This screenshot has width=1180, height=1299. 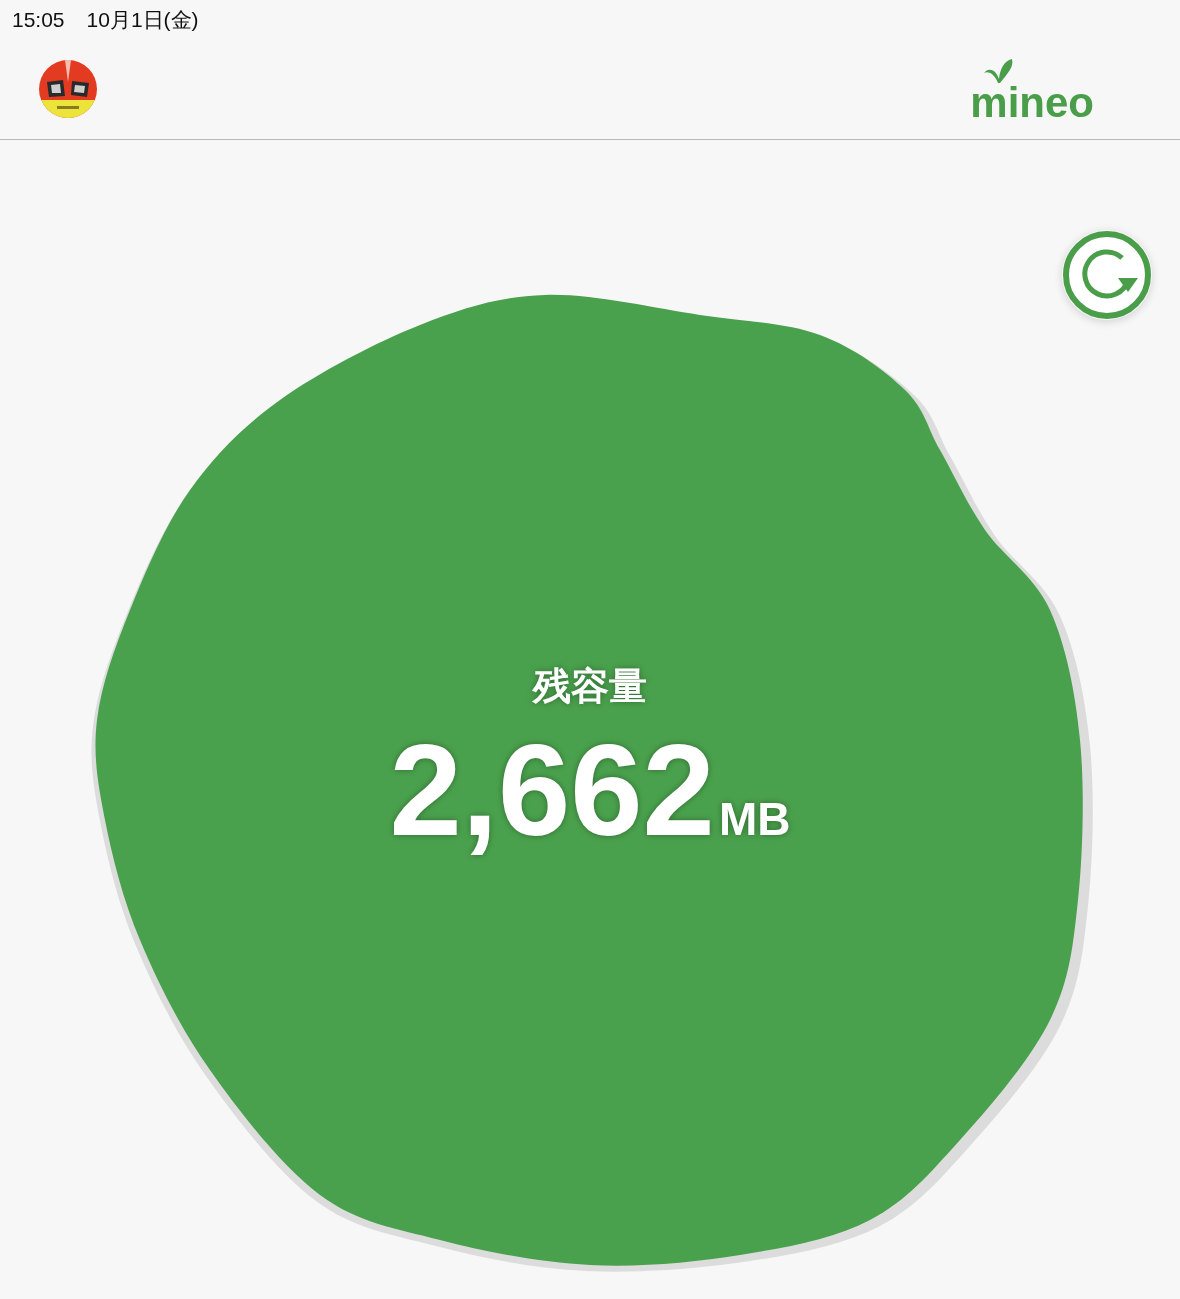 I want to click on refresh-icon, so click(x=1107, y=275).